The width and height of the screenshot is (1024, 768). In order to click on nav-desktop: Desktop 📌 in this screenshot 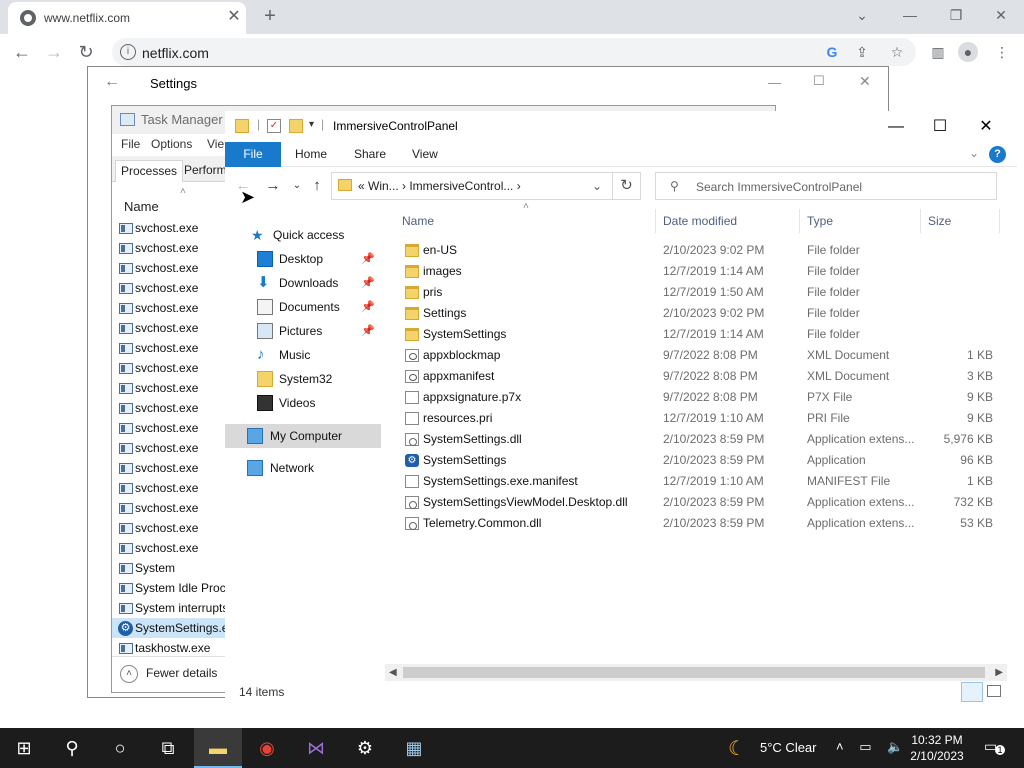, I will do `click(319, 259)`.